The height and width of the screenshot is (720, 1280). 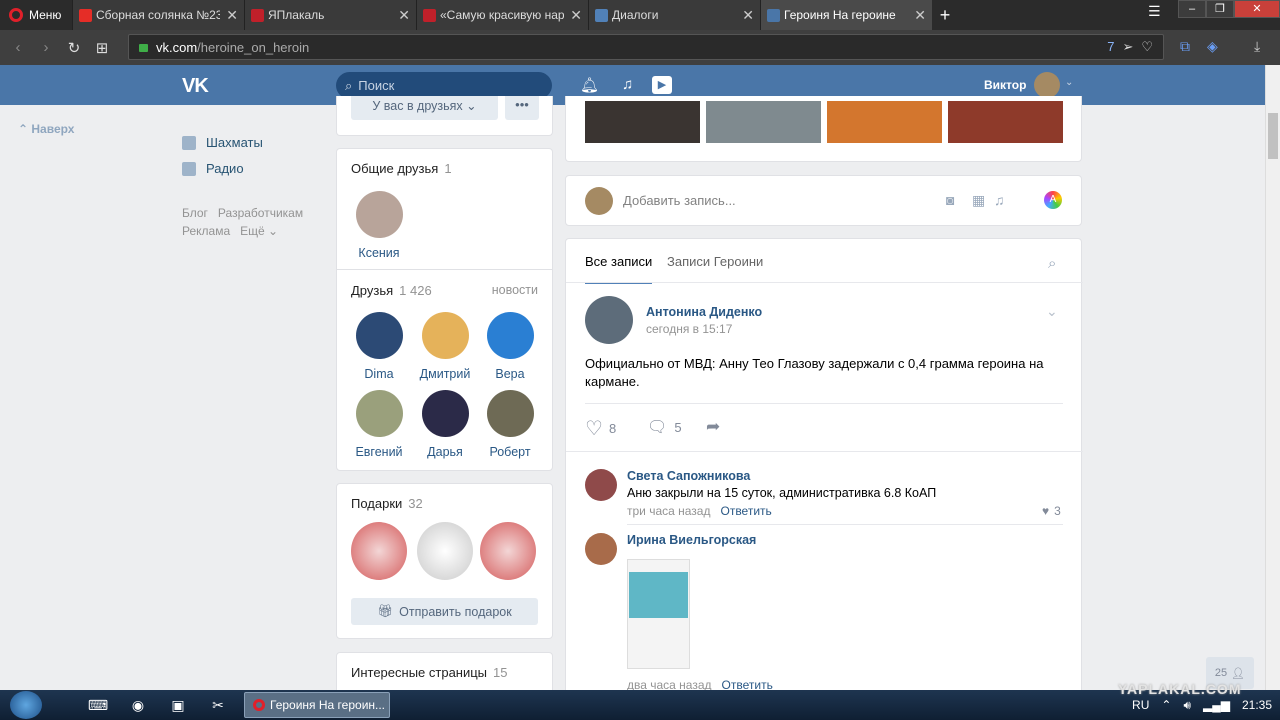 What do you see at coordinates (444, 611) in the screenshot?
I see `send-gift-button: 🎁︎ Отправить подарок` at bounding box center [444, 611].